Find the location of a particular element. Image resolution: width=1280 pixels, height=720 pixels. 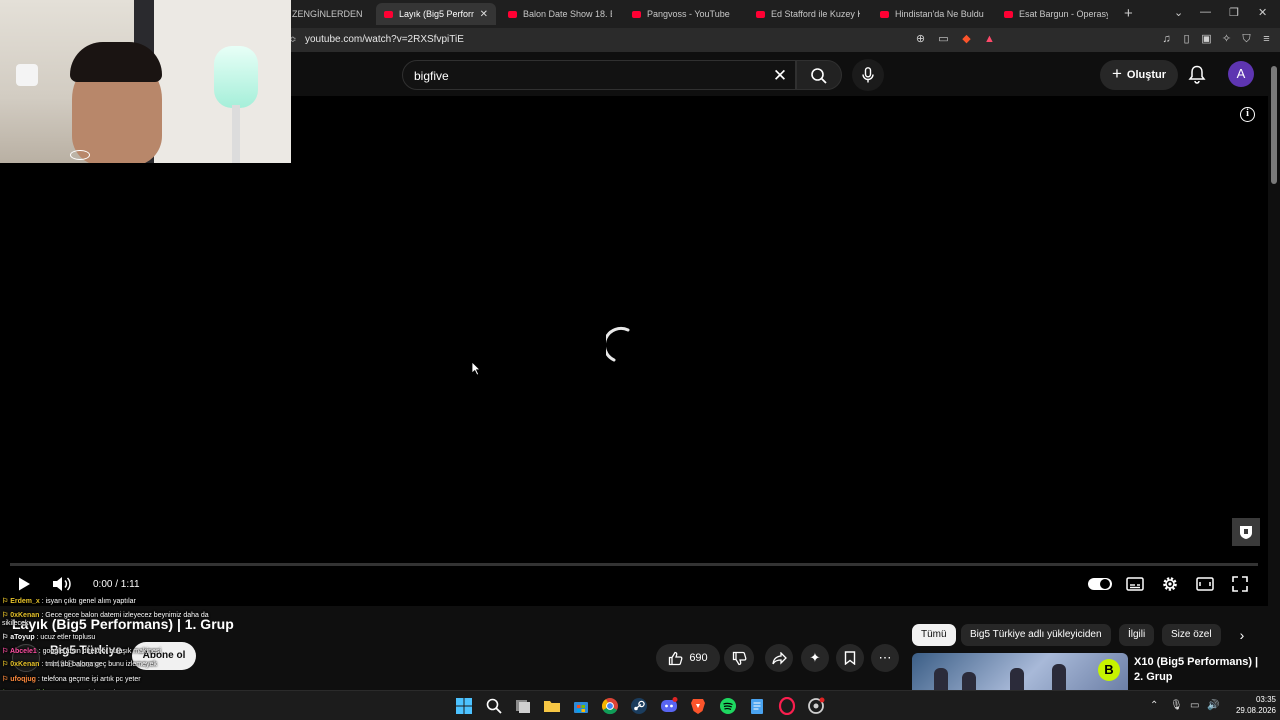

recommendation-thumbnail: B is located at coordinates (1020, 671).